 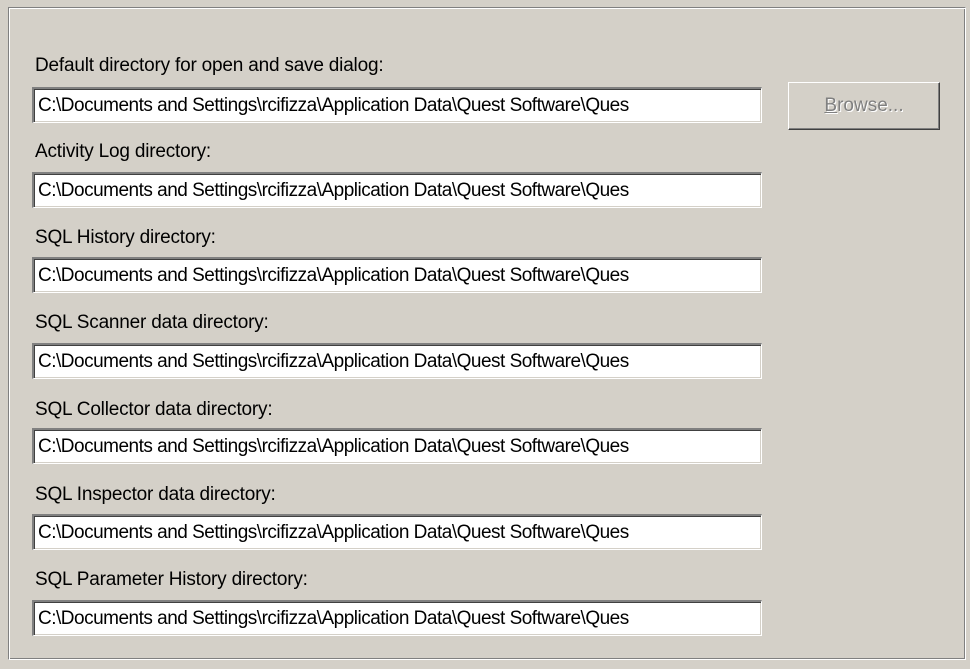 I want to click on default-directory-input, so click(x=397, y=105).